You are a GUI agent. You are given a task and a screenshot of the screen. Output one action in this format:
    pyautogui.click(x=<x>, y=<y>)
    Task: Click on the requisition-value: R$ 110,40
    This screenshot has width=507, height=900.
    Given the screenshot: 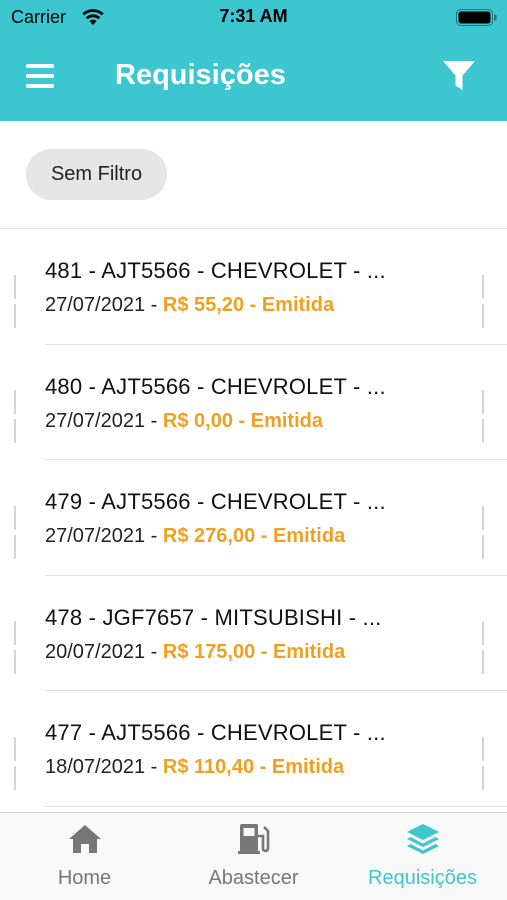 What is the action you would take?
    pyautogui.click(x=208, y=767)
    